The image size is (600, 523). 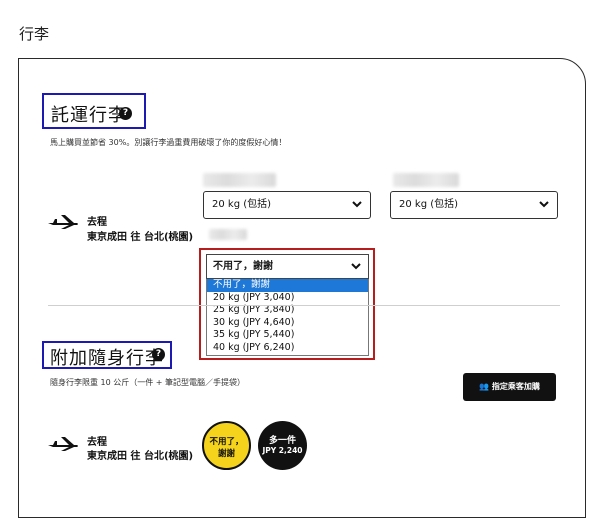 What do you see at coordinates (515, 386) in the screenshot?
I see `assign-passenger-label: 指定乘客加購` at bounding box center [515, 386].